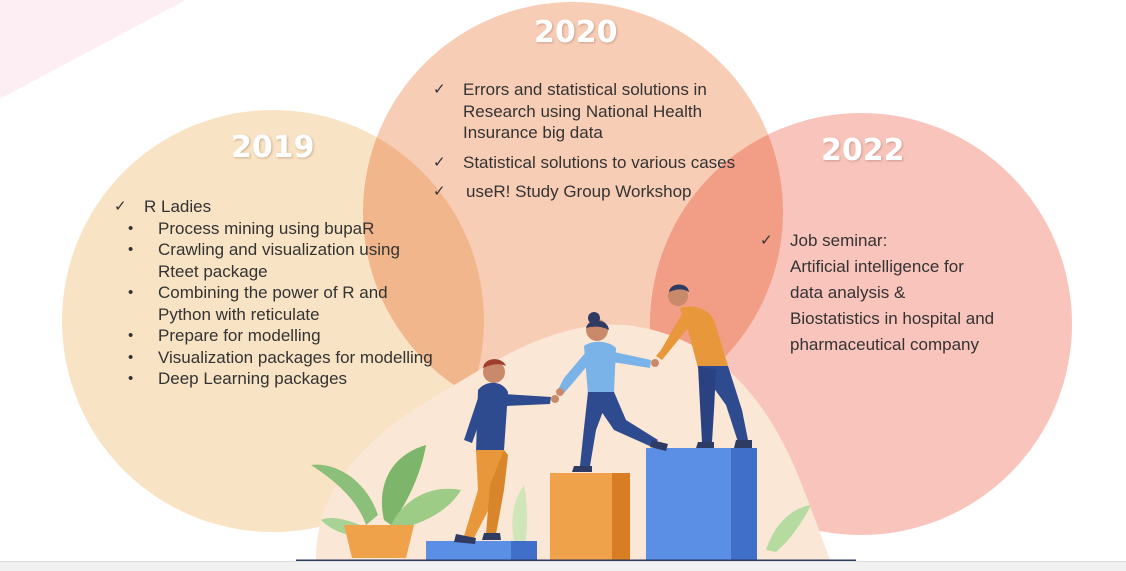 The width and height of the screenshot is (1126, 571). I want to click on job-seminar-title: Job seminar:, so click(839, 240).